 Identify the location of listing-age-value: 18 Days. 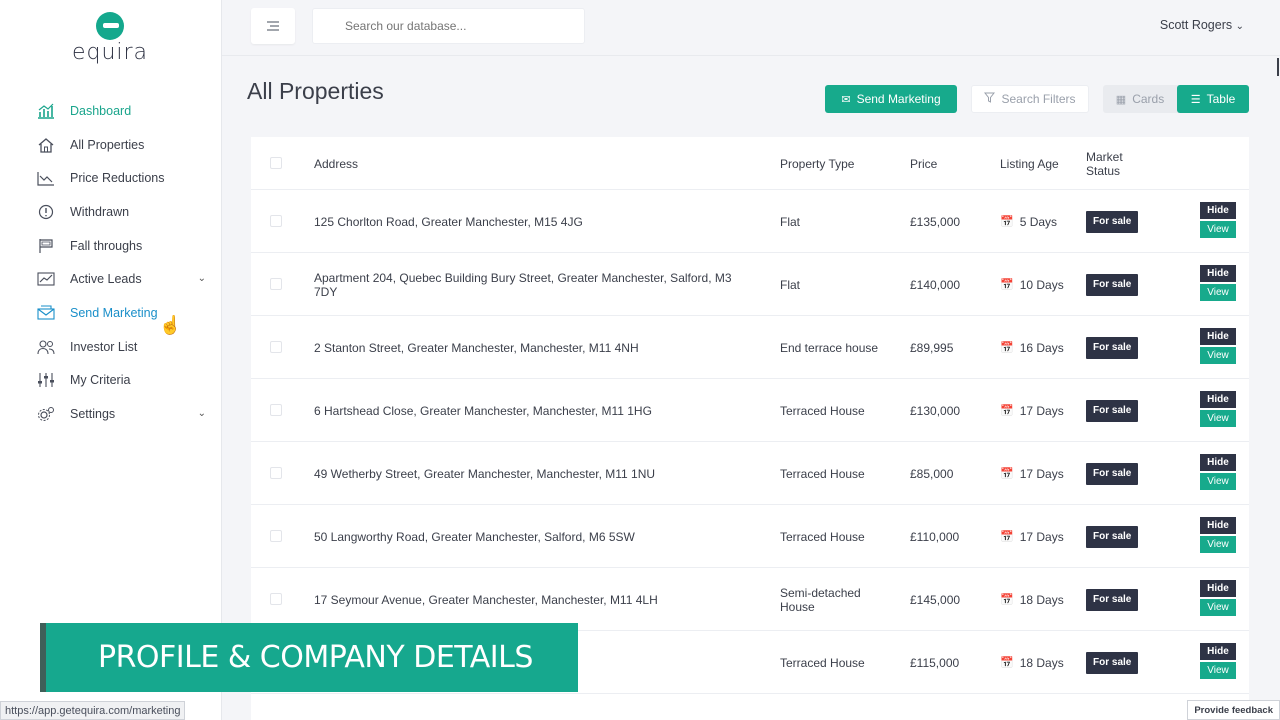
(1041, 599).